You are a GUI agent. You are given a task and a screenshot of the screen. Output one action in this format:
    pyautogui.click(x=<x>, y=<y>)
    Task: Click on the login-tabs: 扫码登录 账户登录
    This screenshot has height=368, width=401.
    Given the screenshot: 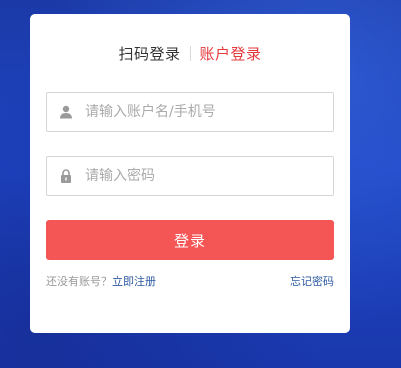 What is the action you would take?
    pyautogui.click(x=190, y=53)
    